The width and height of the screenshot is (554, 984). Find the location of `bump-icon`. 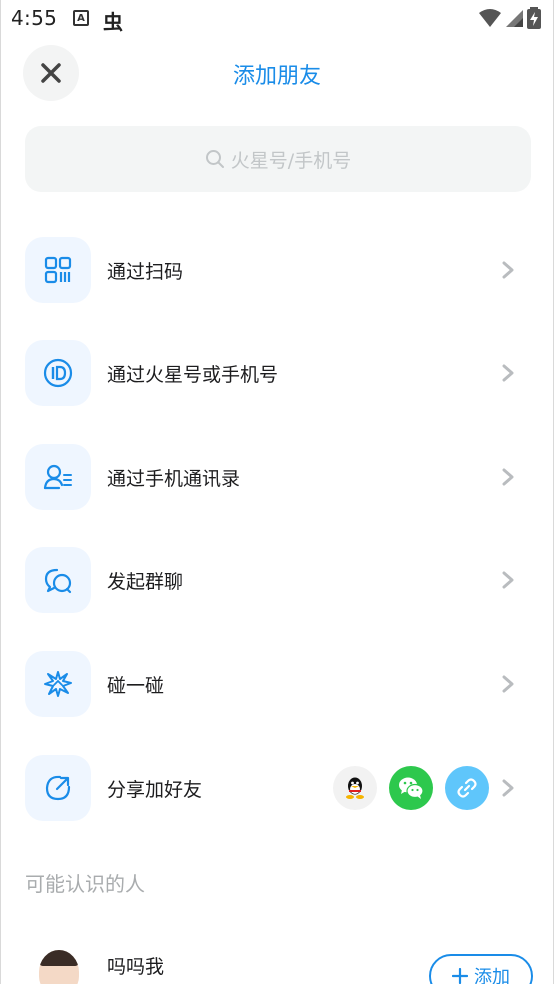

bump-icon is located at coordinates (58, 684).